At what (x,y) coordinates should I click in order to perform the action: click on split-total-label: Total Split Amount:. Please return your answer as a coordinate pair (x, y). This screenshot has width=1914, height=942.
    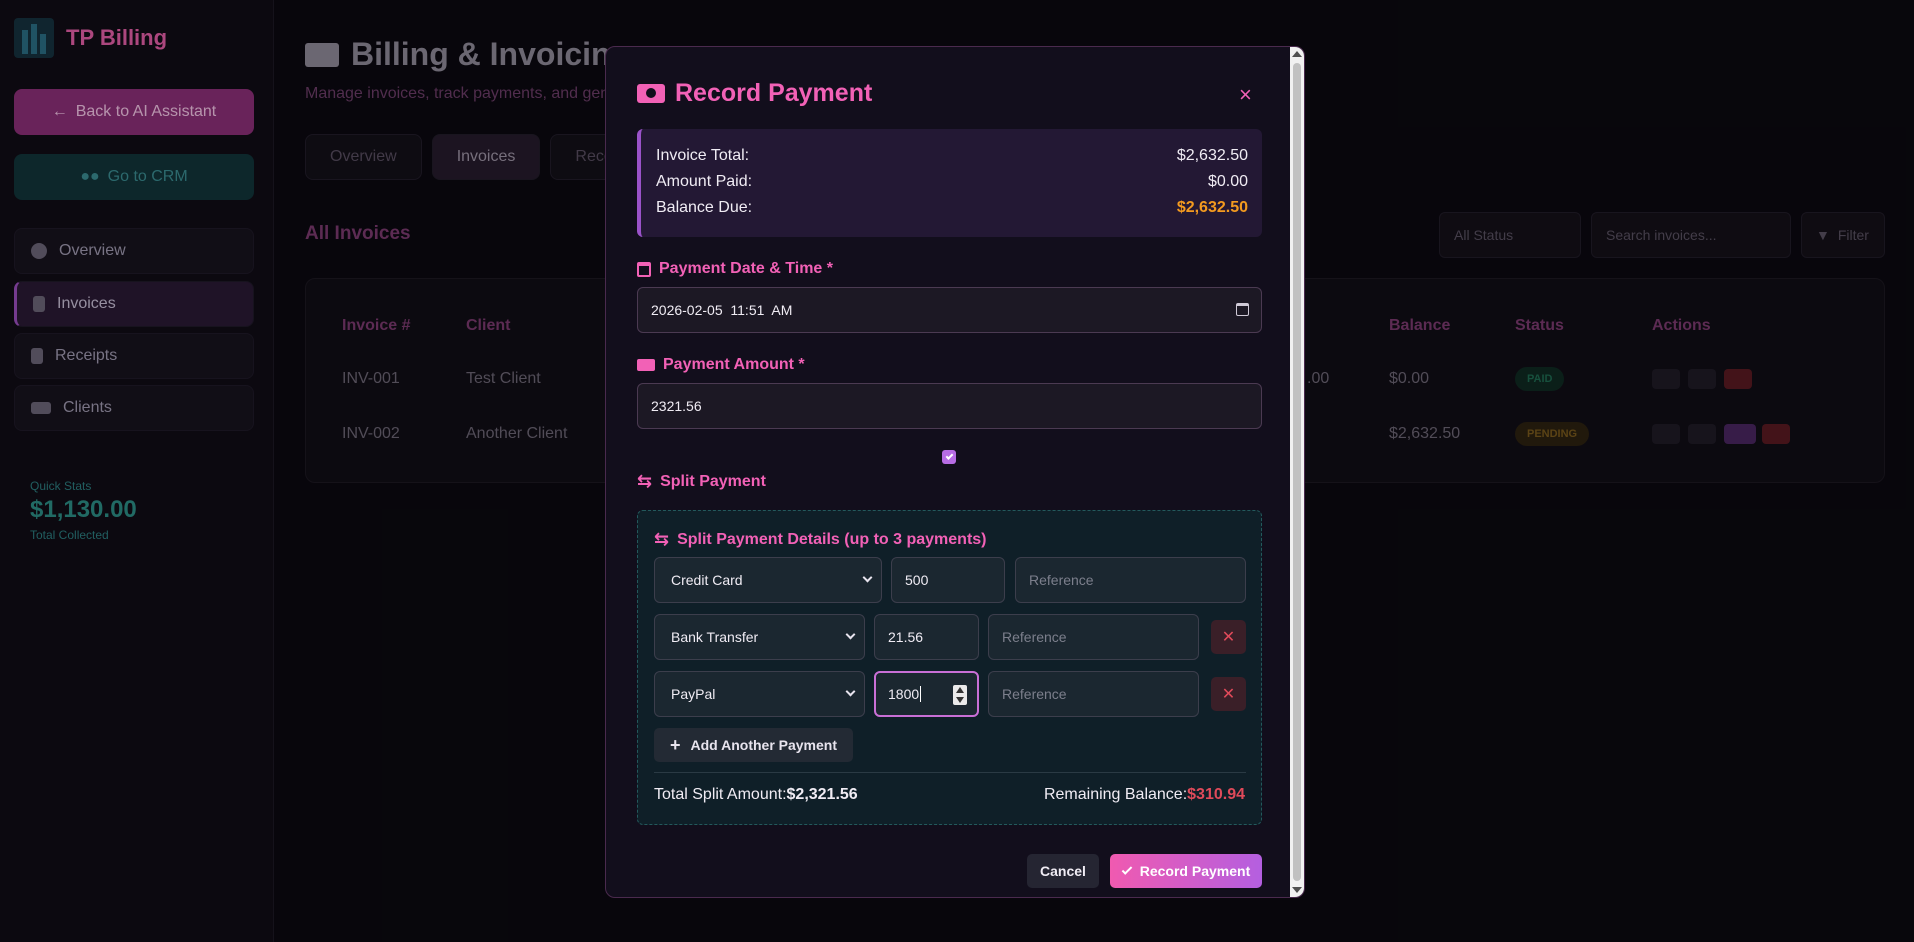
    Looking at the image, I should click on (720, 794).